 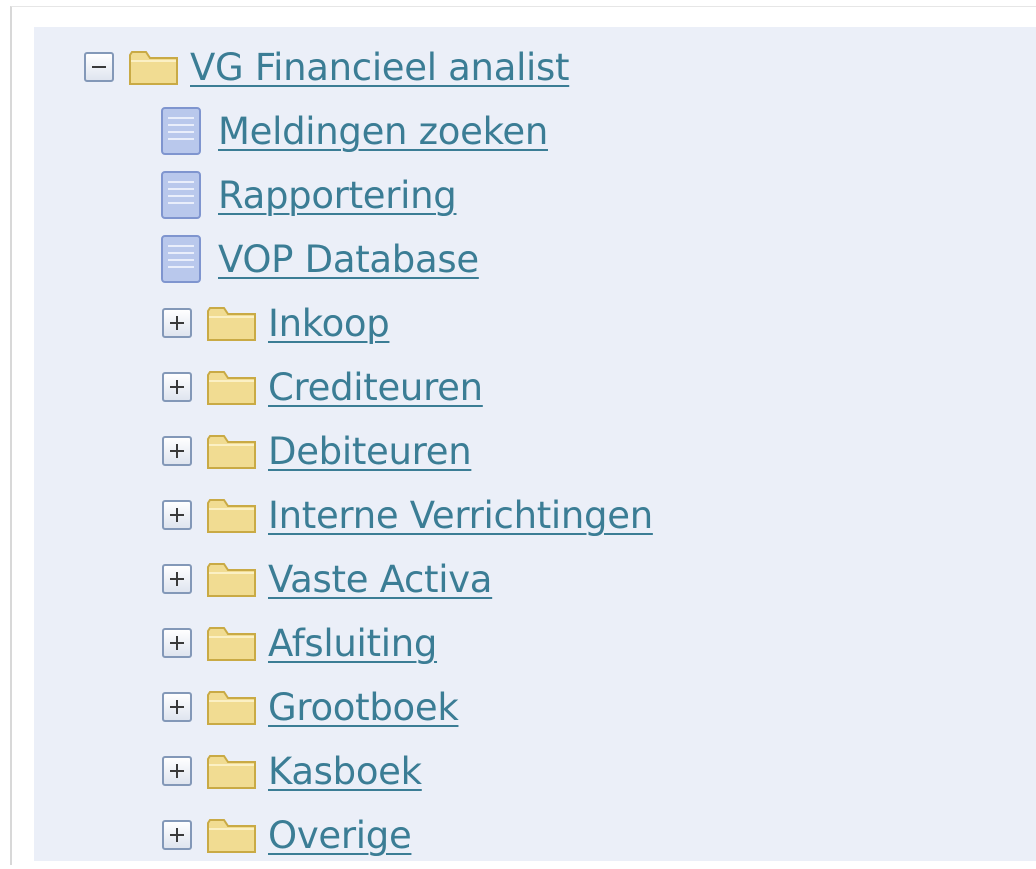 I want to click on tree-folder-item: Inkoop, so click(x=276, y=323).